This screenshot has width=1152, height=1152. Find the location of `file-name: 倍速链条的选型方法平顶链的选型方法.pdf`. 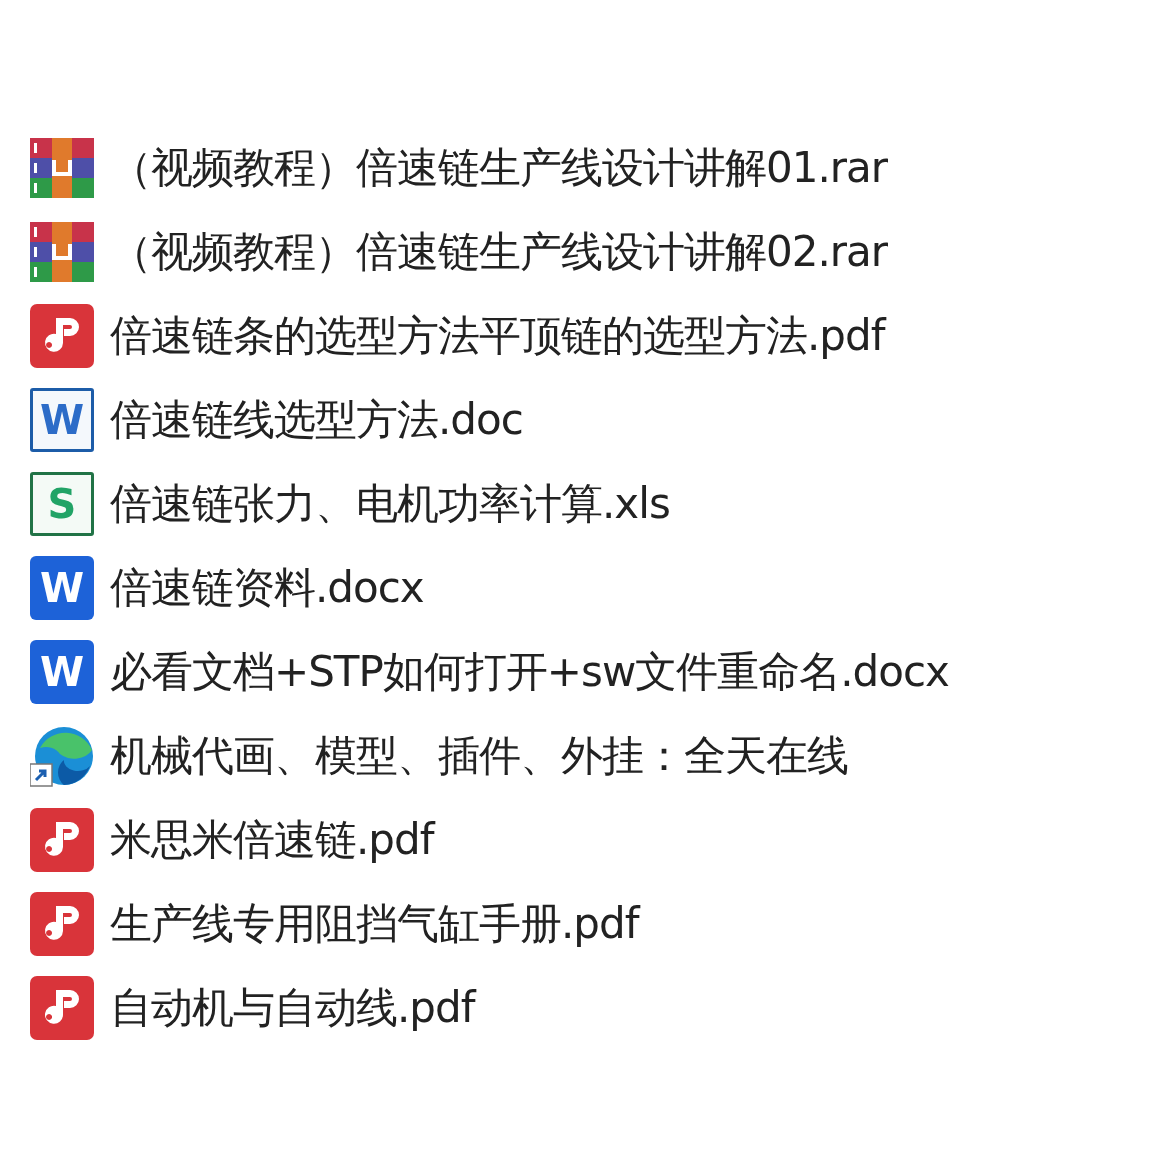

file-name: 倍速链条的选型方法平顶链的选型方法.pdf is located at coordinates (497, 336).